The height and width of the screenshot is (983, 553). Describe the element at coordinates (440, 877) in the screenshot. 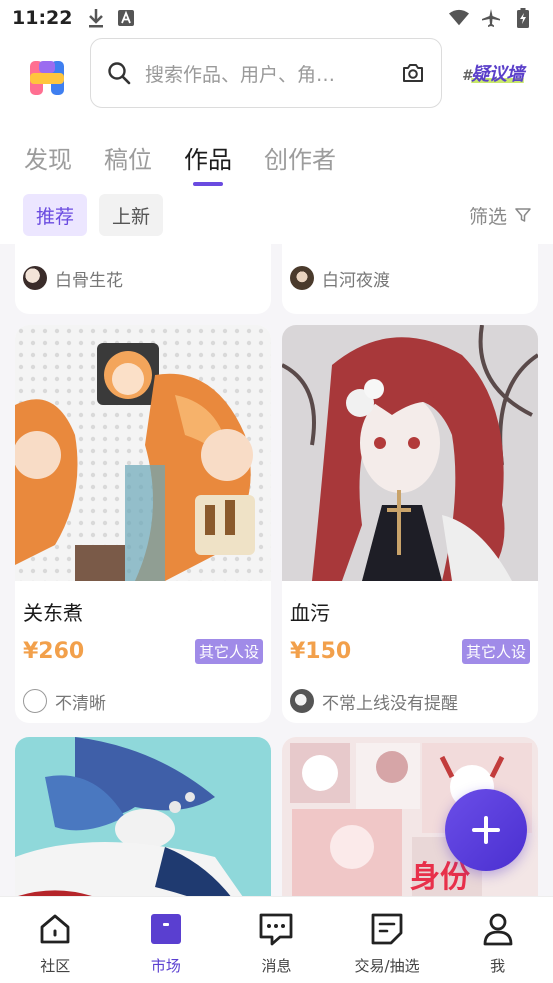

I see `svg-text: 身份` at that location.